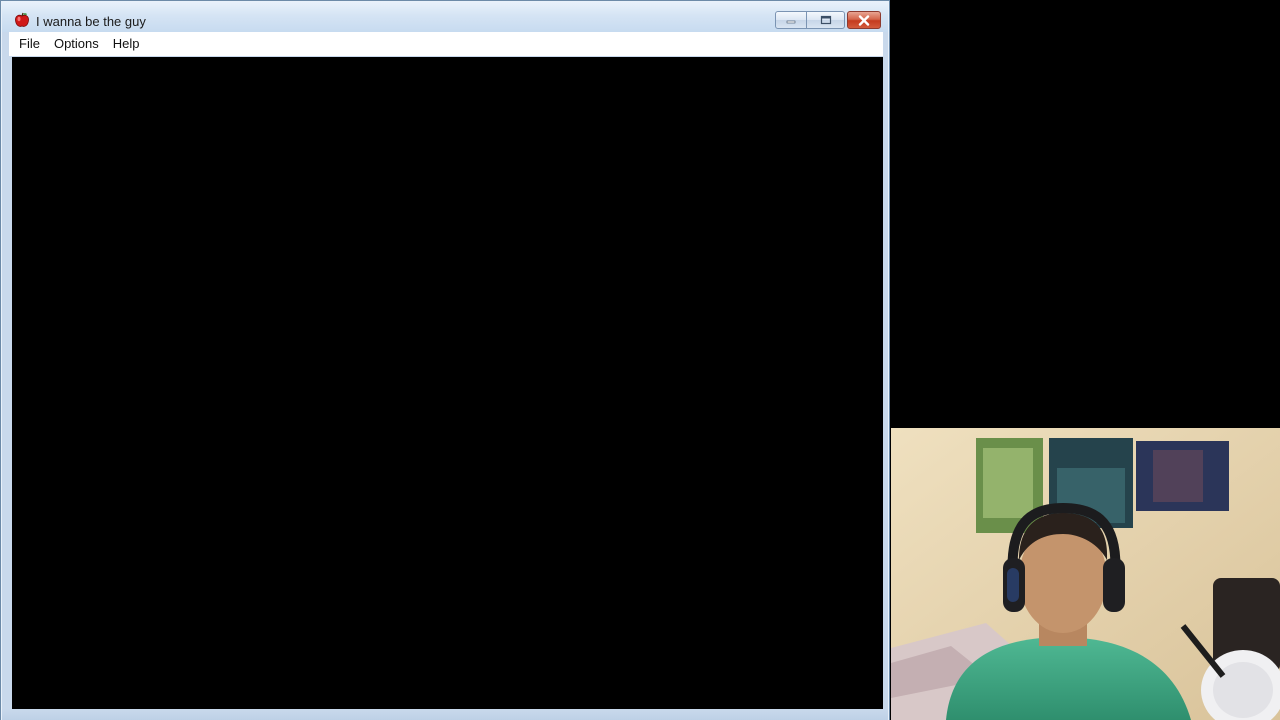 The width and height of the screenshot is (1280, 720). I want to click on webcam-overlay, so click(1085, 574).